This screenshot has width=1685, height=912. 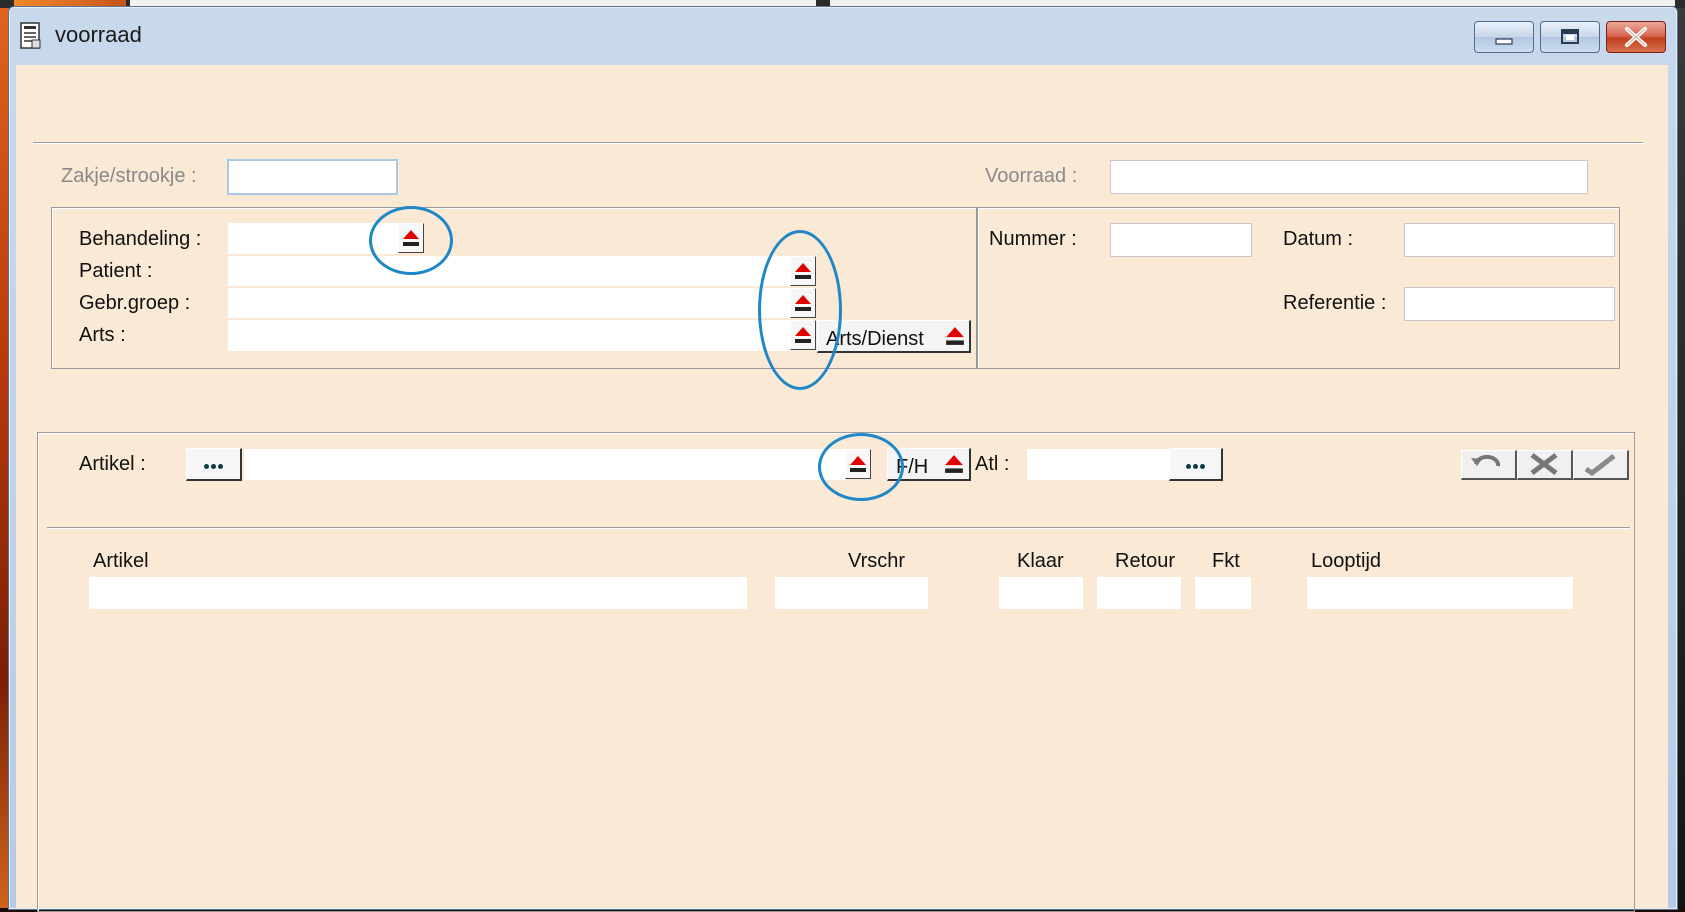 I want to click on datum-label: Datum :, so click(x=1318, y=239).